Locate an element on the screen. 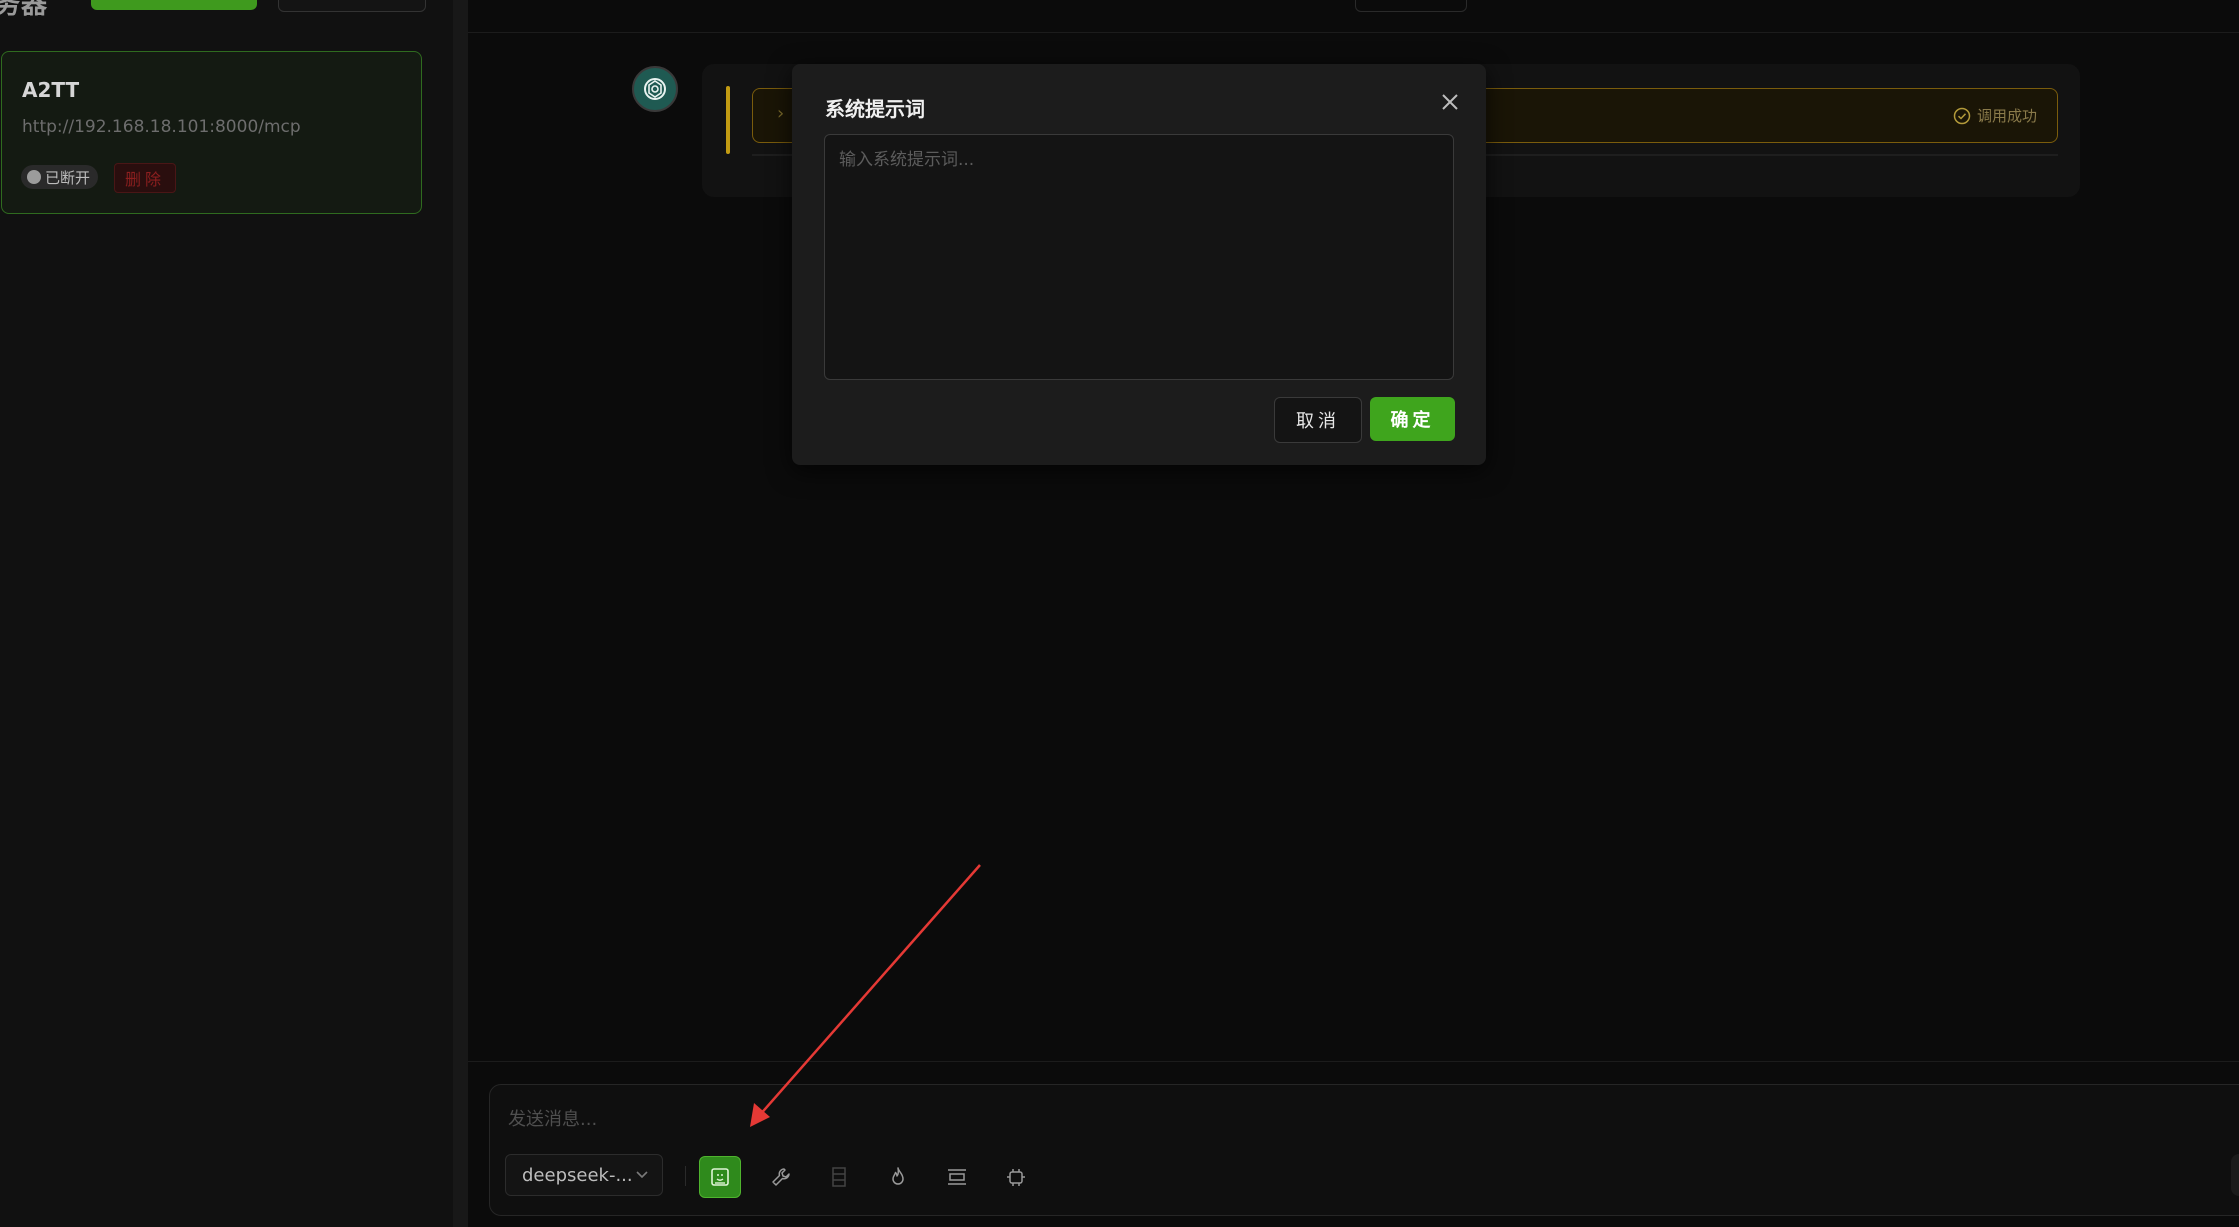 Image resolution: width=2239 pixels, height=1227 pixels. system-prompt-button is located at coordinates (720, 1177).